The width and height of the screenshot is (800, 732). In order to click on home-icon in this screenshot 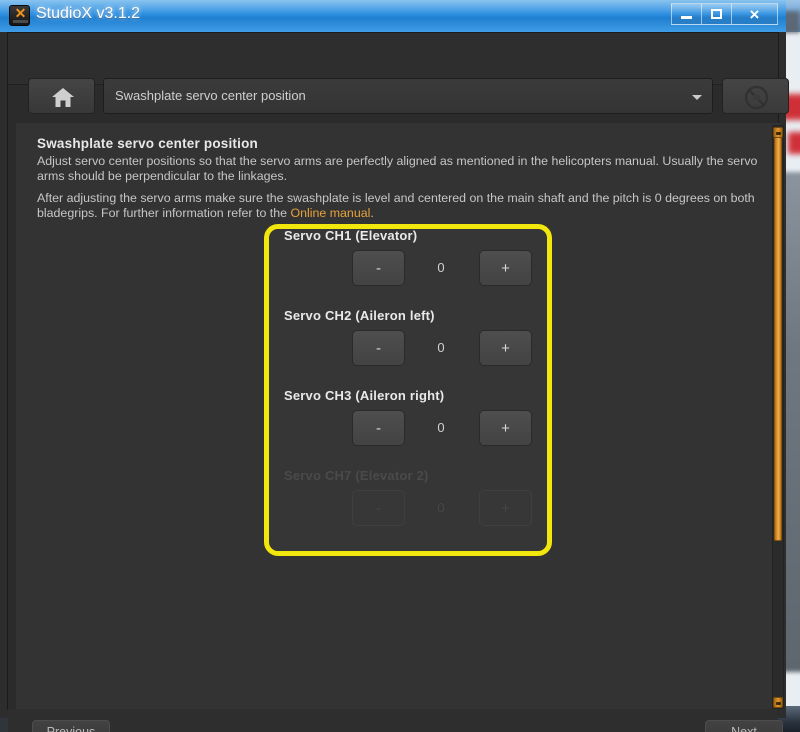, I will do `click(63, 97)`.